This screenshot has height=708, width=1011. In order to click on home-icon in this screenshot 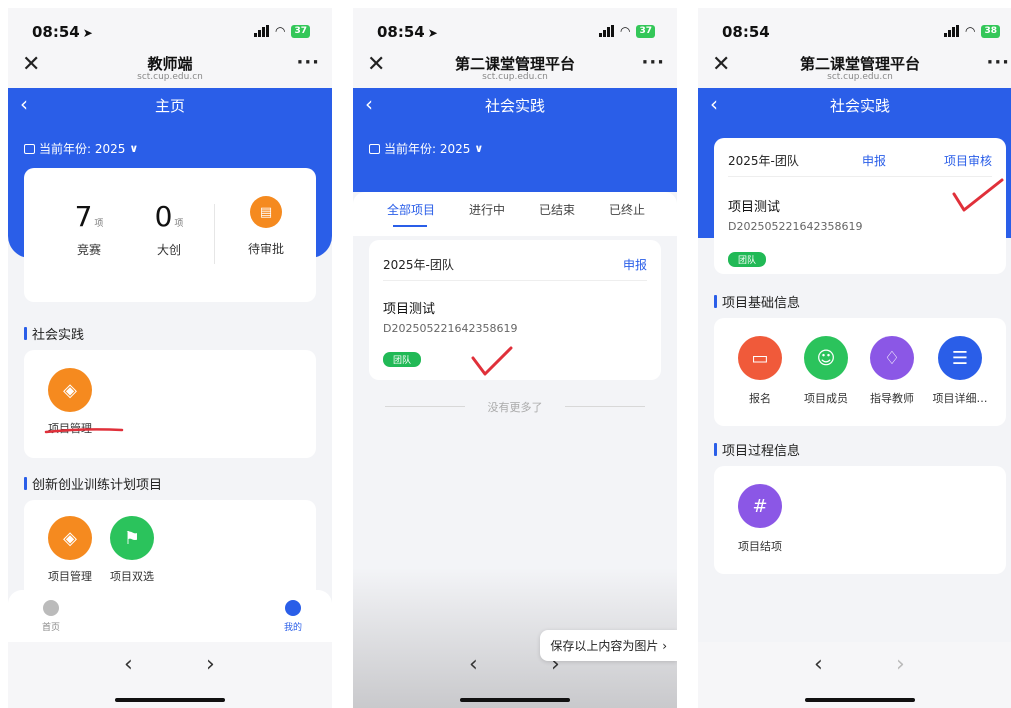, I will do `click(51, 608)`.